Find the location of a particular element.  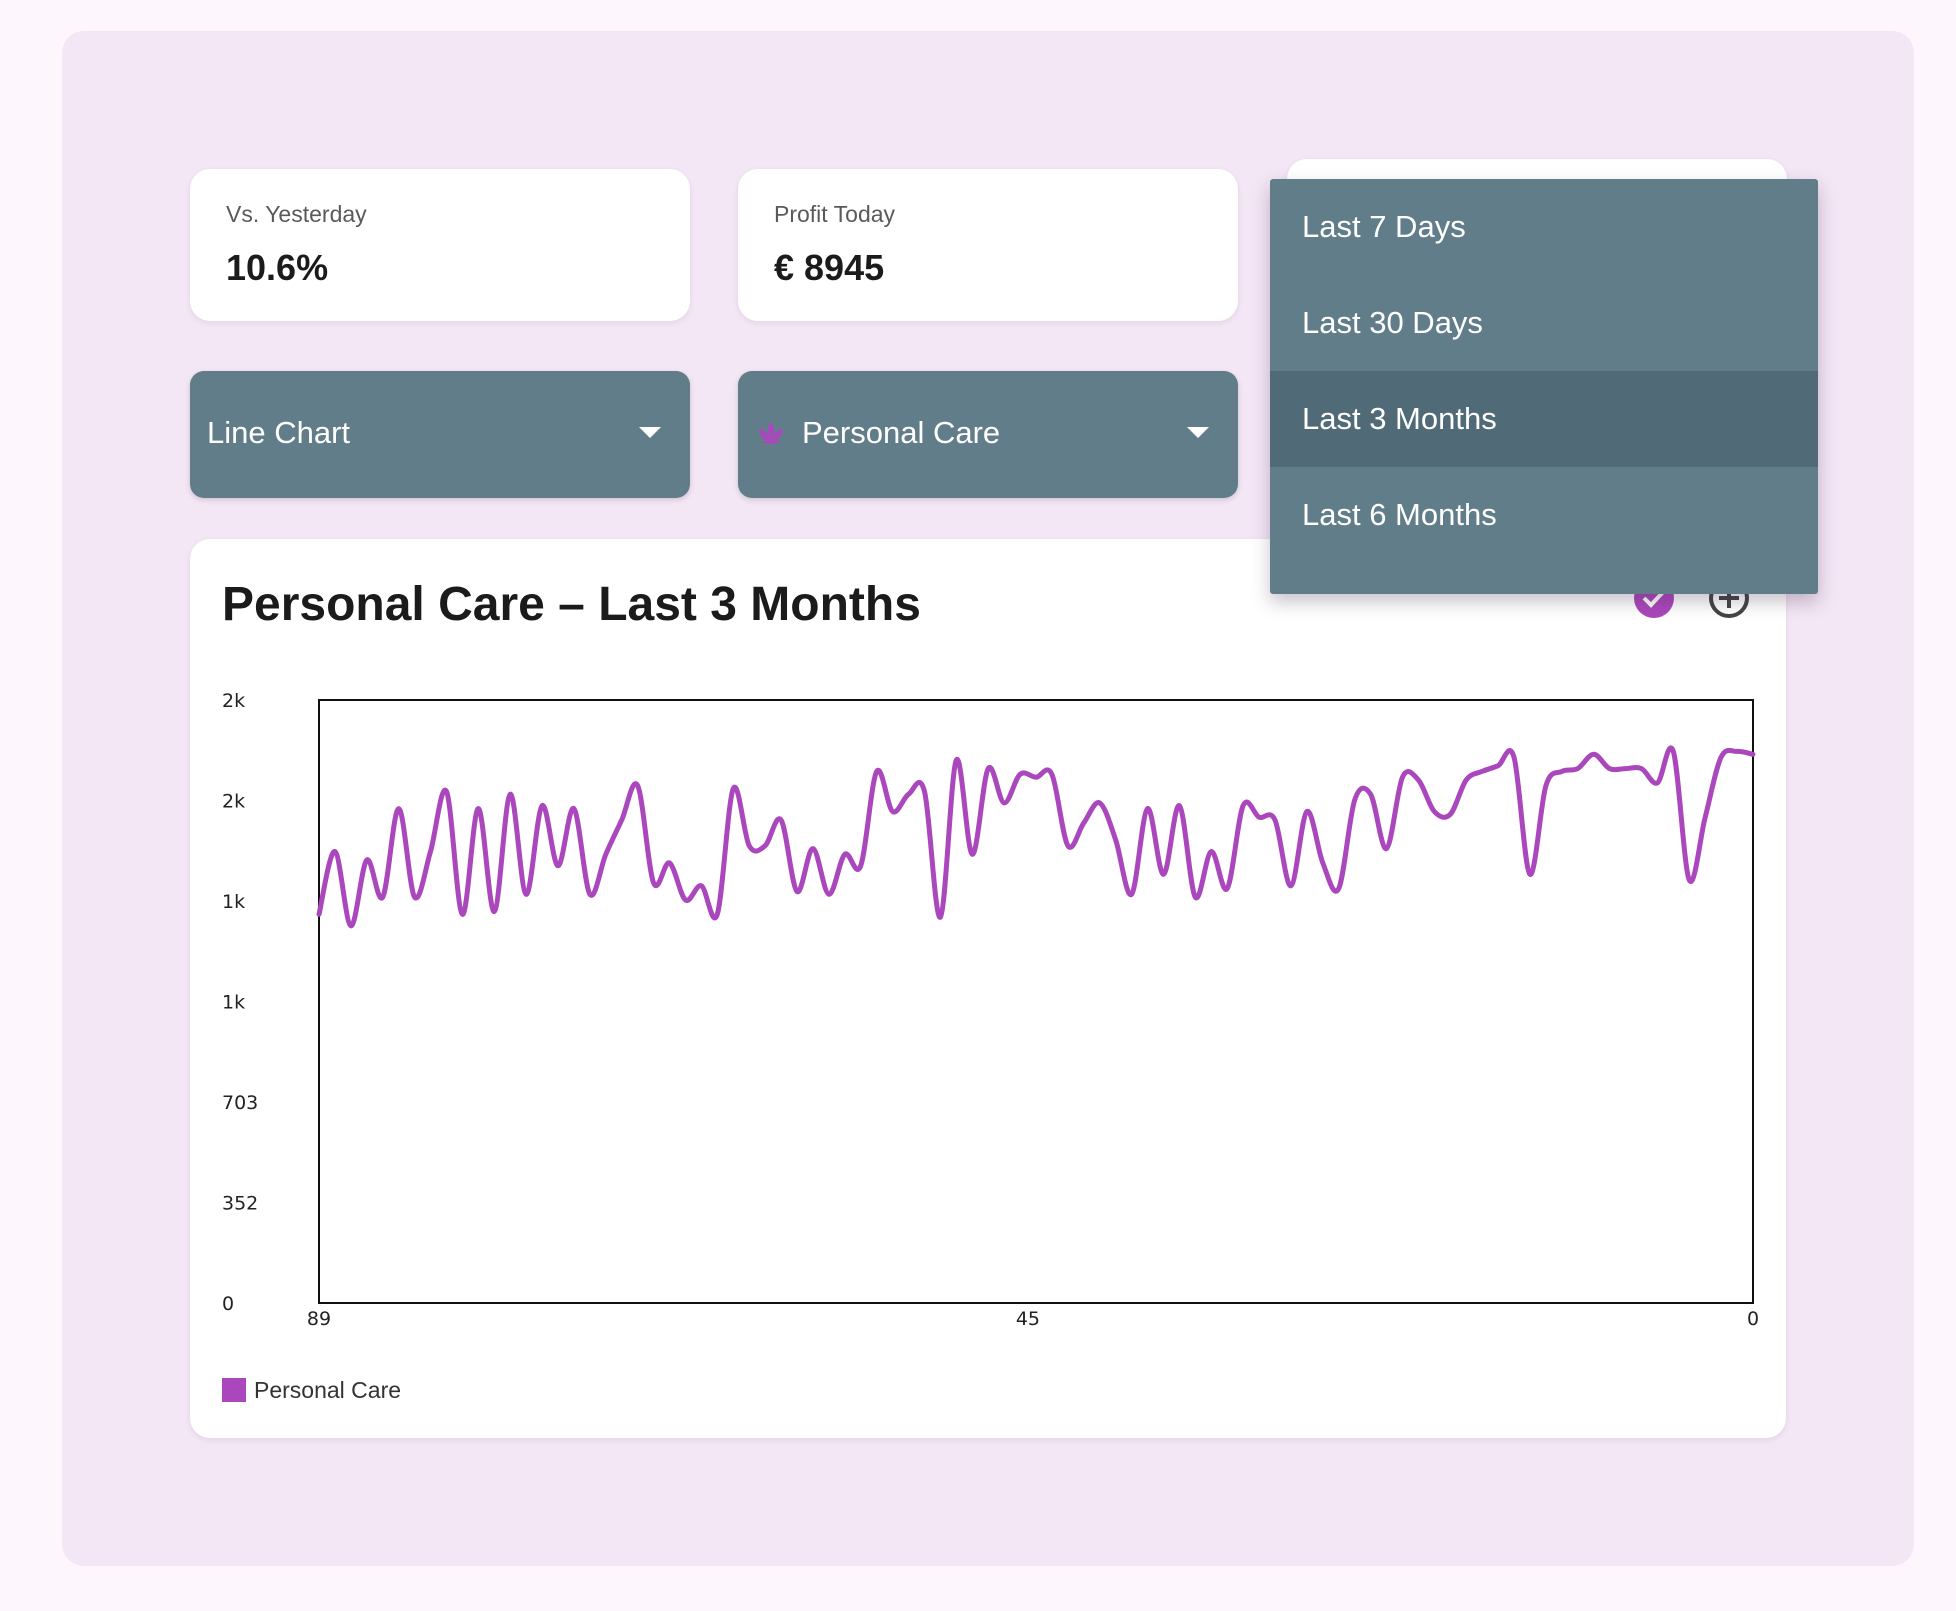

lotus-icon is located at coordinates (771, 435).